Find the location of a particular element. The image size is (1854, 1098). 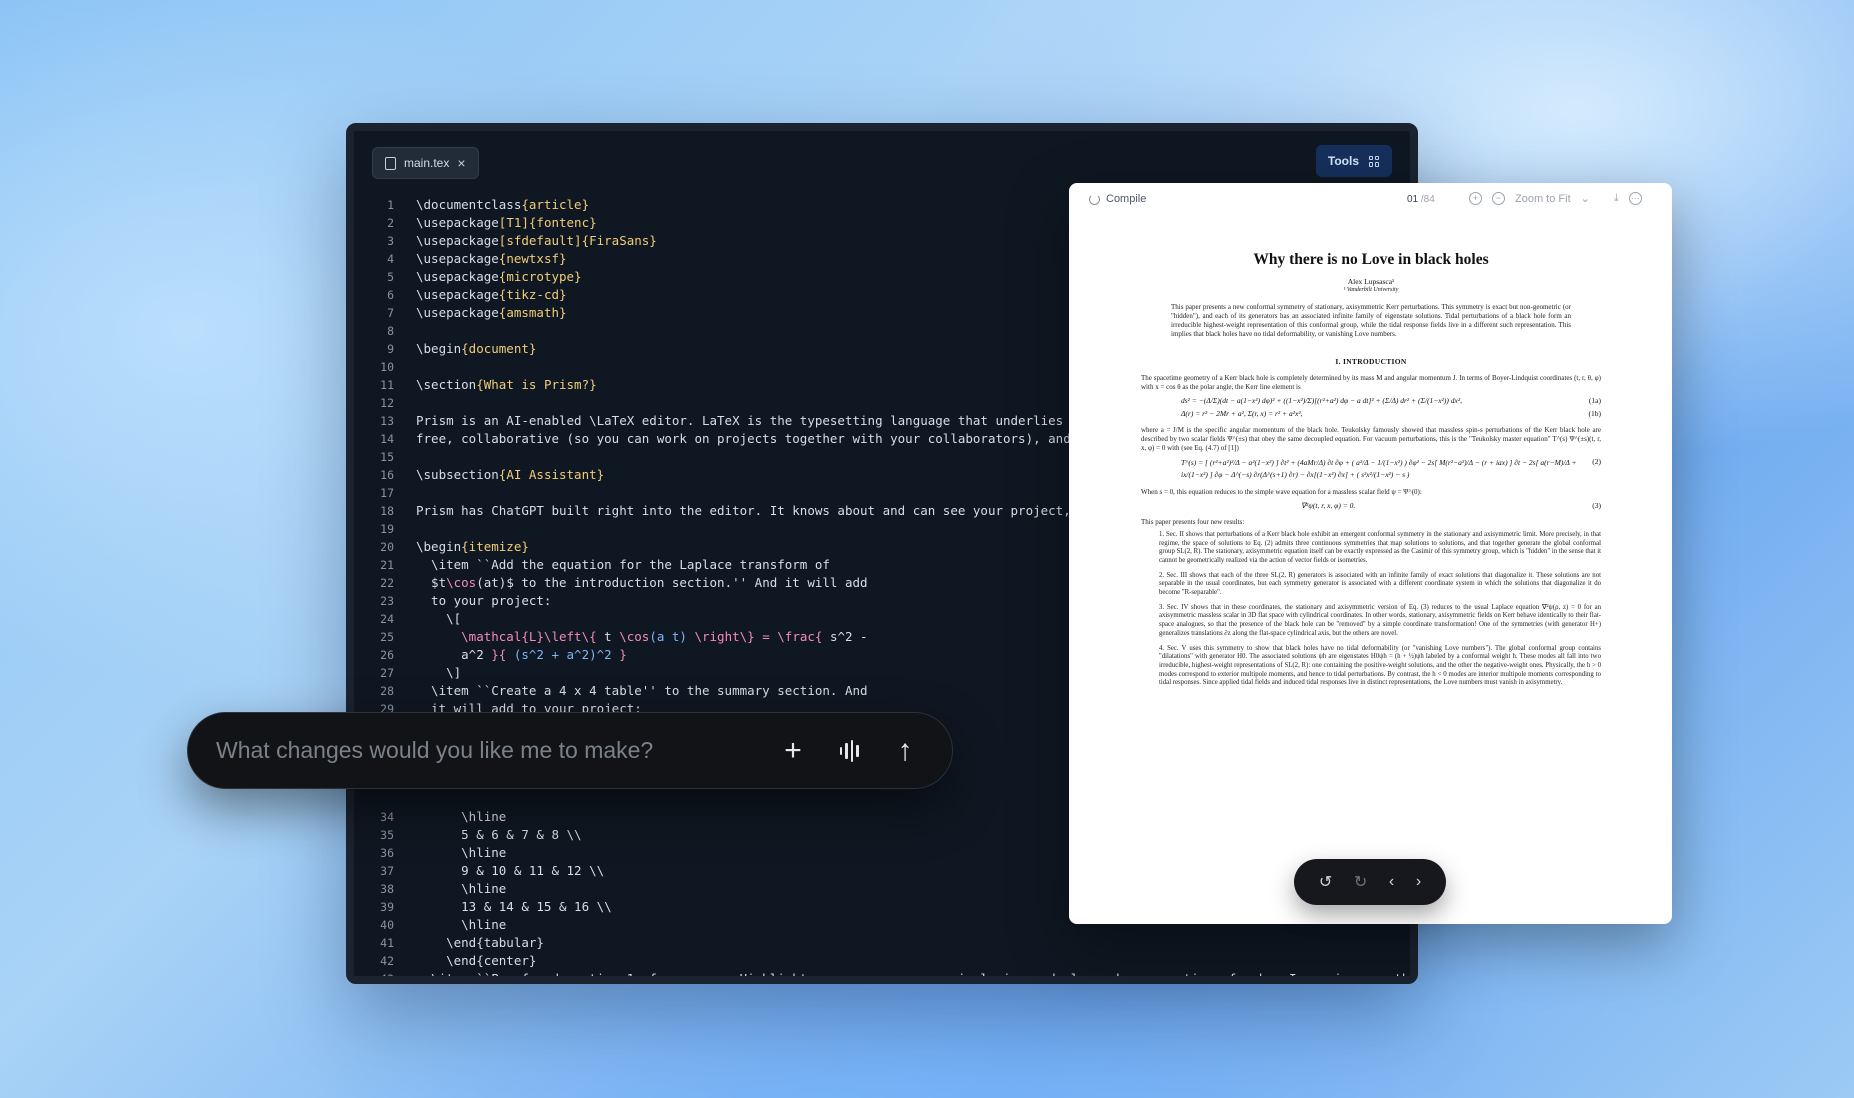

undo-icon: ↺ is located at coordinates (1325, 882).